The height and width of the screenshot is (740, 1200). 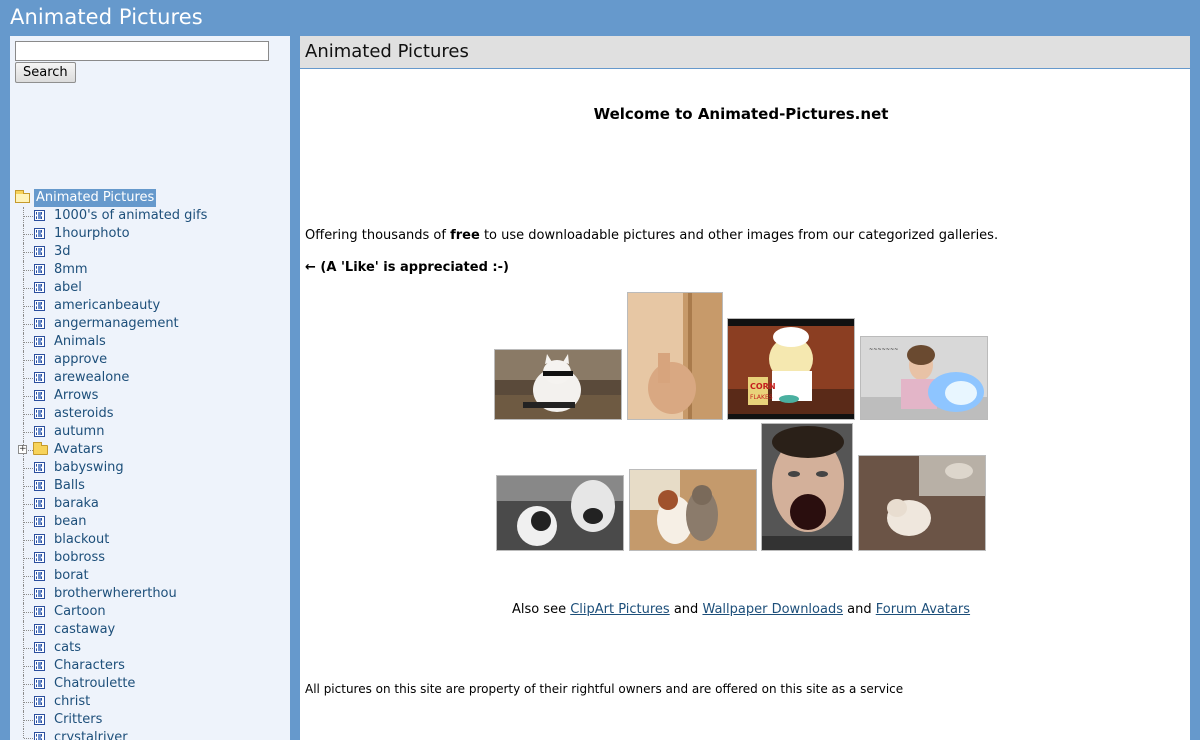 I want to click on tree-item: asteroids, so click(x=152, y=414).